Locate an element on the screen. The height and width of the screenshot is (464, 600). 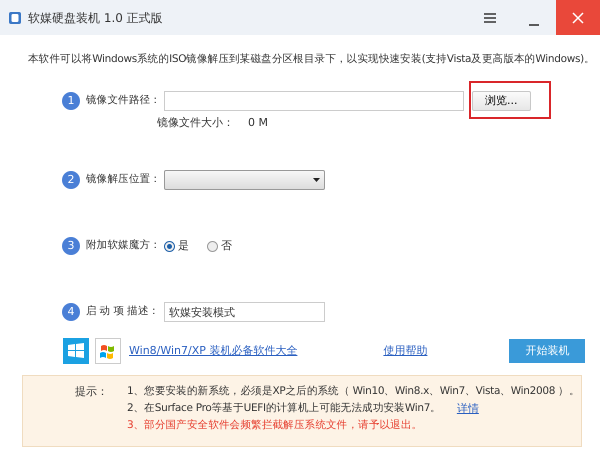
radio-option: 是 is located at coordinates (176, 246).